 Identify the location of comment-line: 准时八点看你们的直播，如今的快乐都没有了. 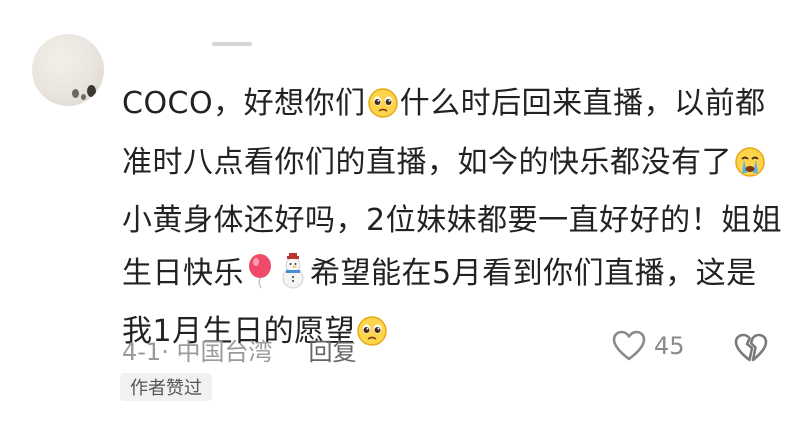
(452, 166).